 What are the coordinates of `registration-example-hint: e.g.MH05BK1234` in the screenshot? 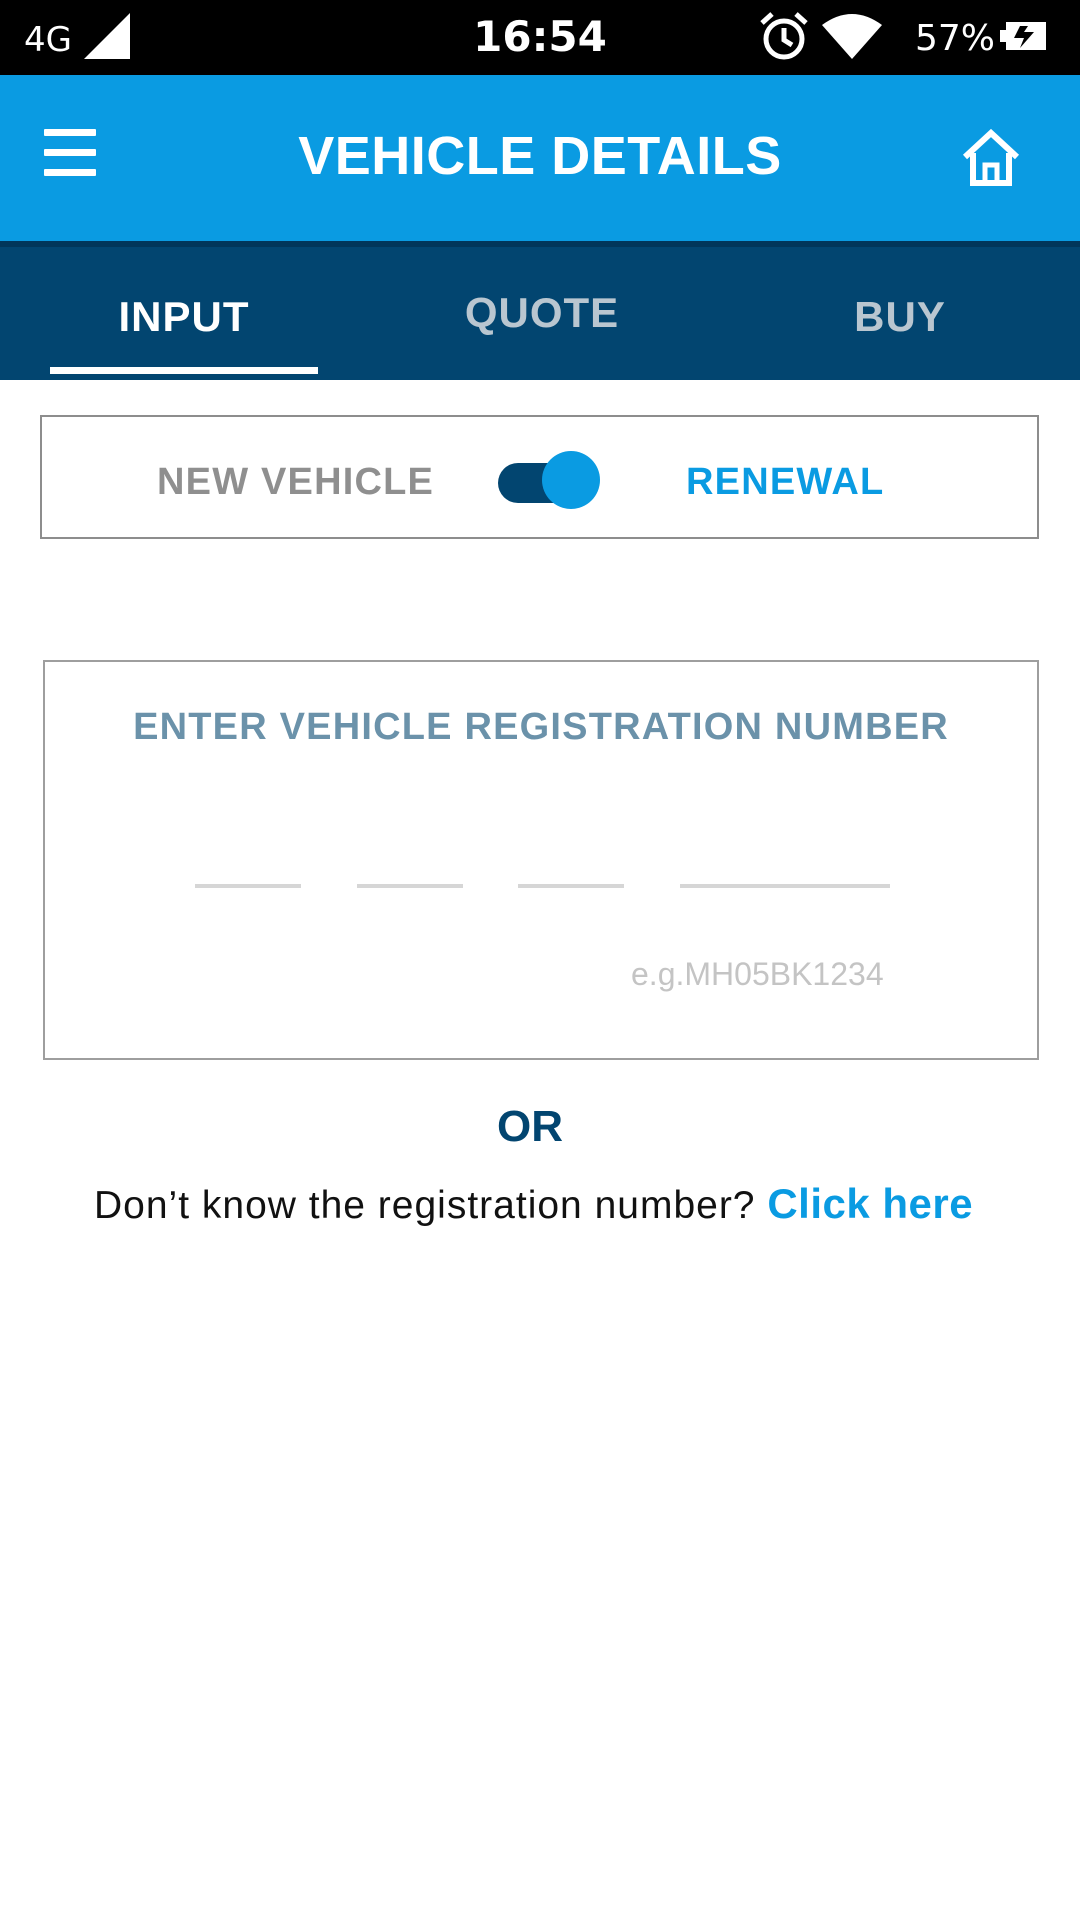 It's located at (757, 974).